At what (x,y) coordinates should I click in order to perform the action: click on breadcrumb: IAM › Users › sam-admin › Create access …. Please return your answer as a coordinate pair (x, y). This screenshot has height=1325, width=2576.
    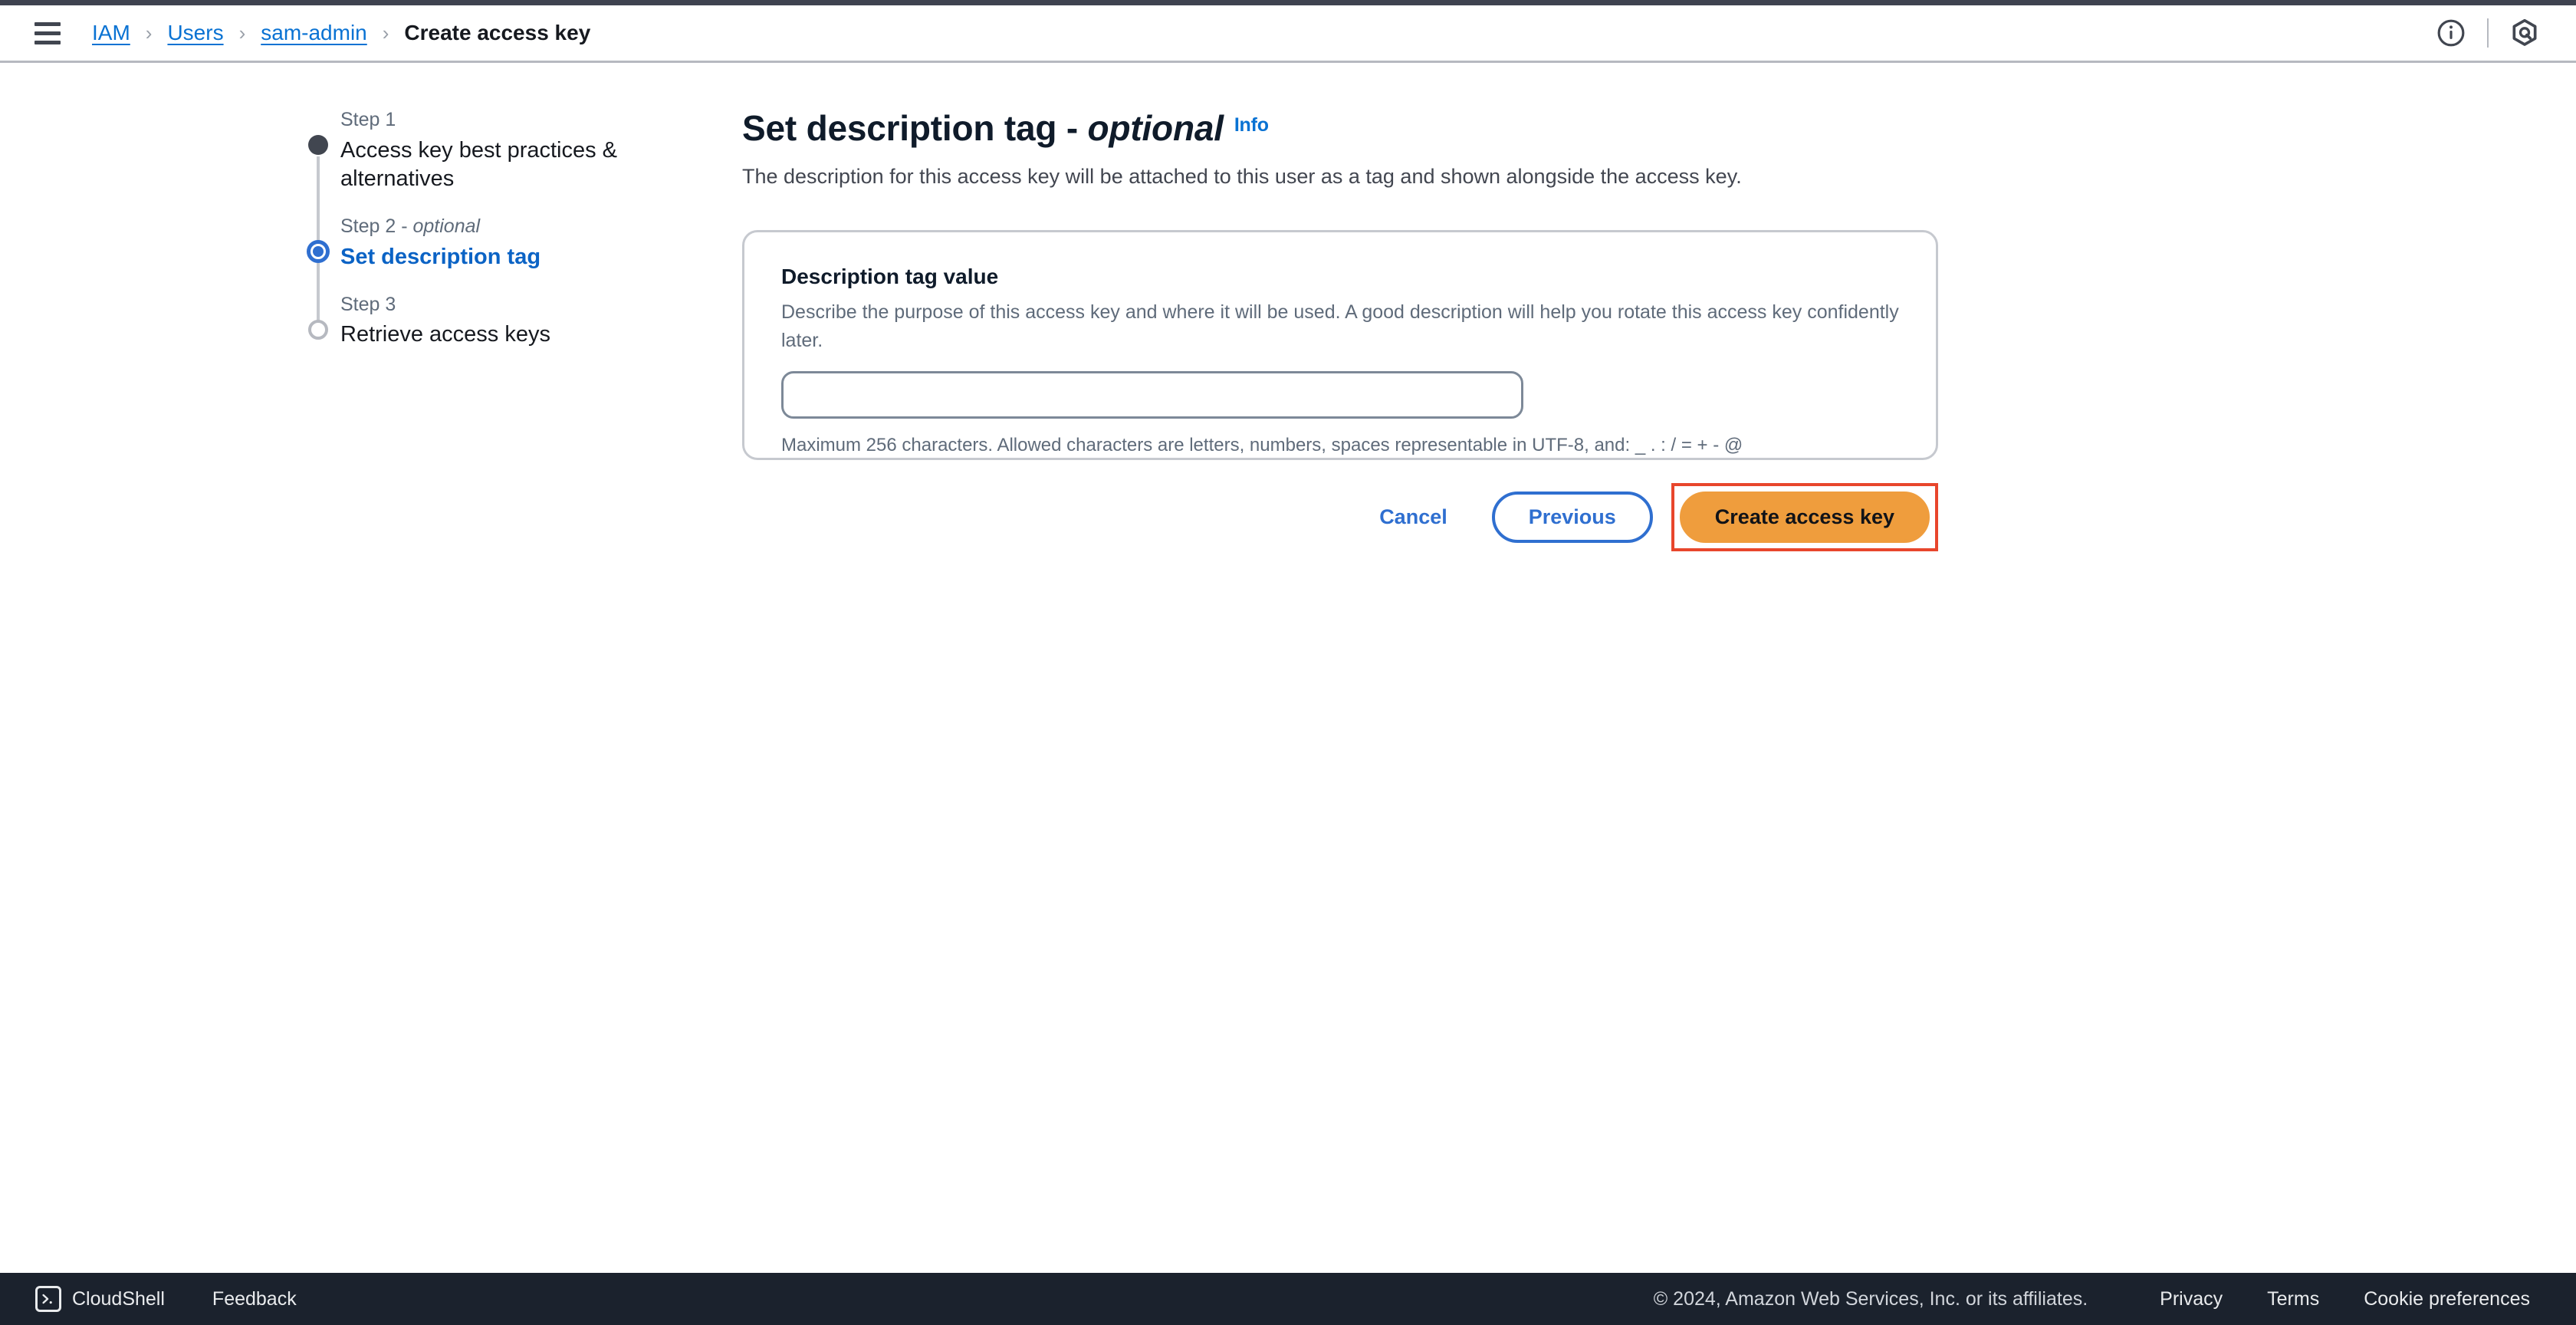
    Looking at the image, I should click on (341, 33).